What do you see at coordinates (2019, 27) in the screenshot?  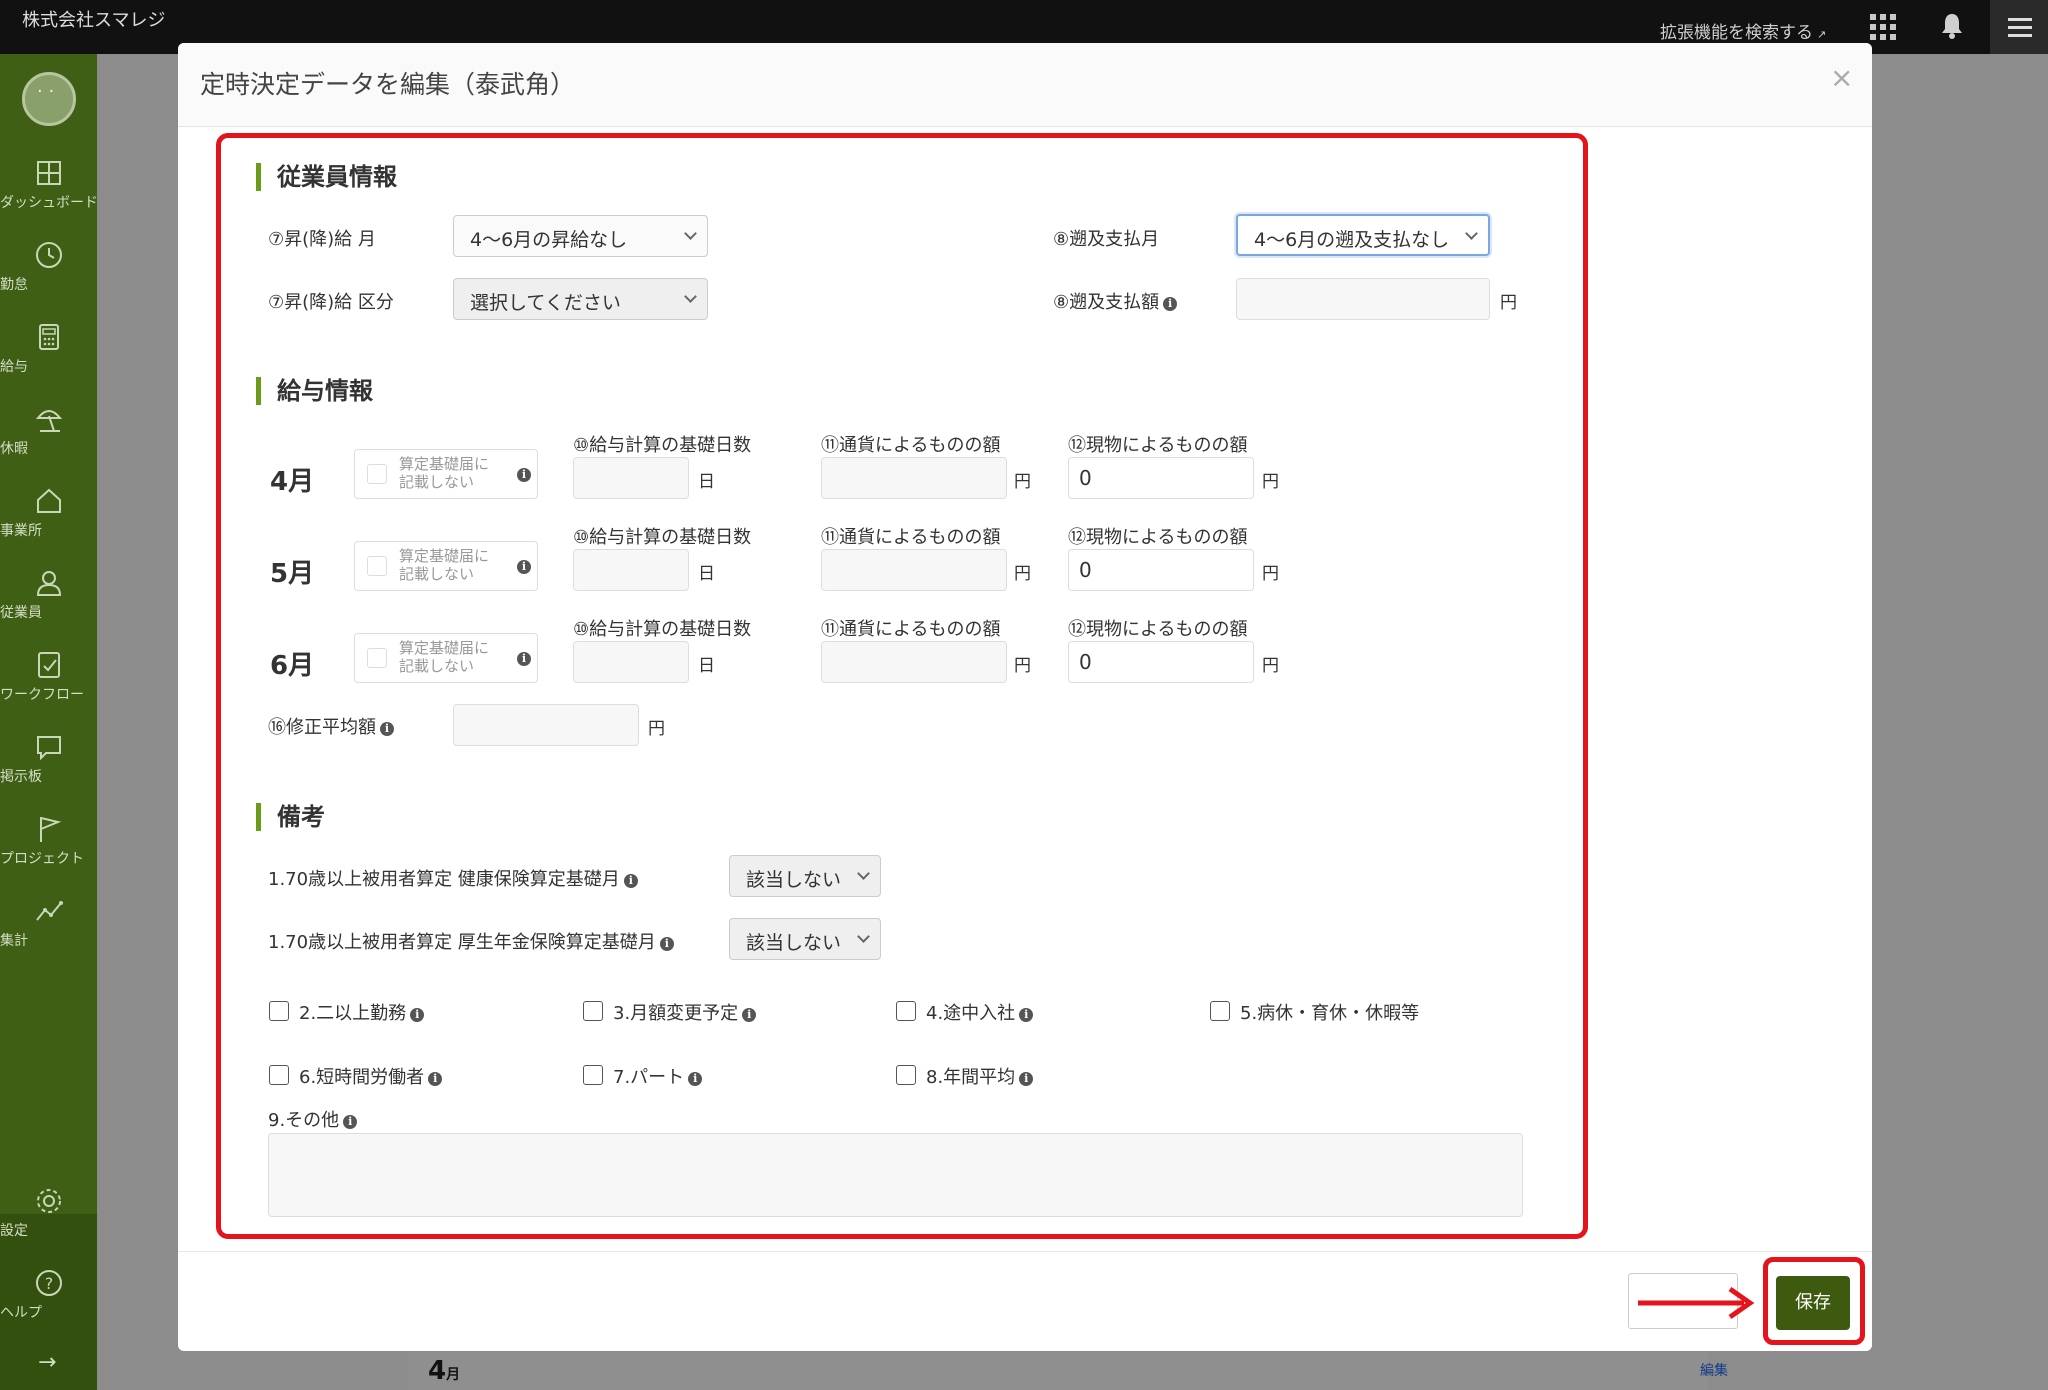 I see `hamburger-icon` at bounding box center [2019, 27].